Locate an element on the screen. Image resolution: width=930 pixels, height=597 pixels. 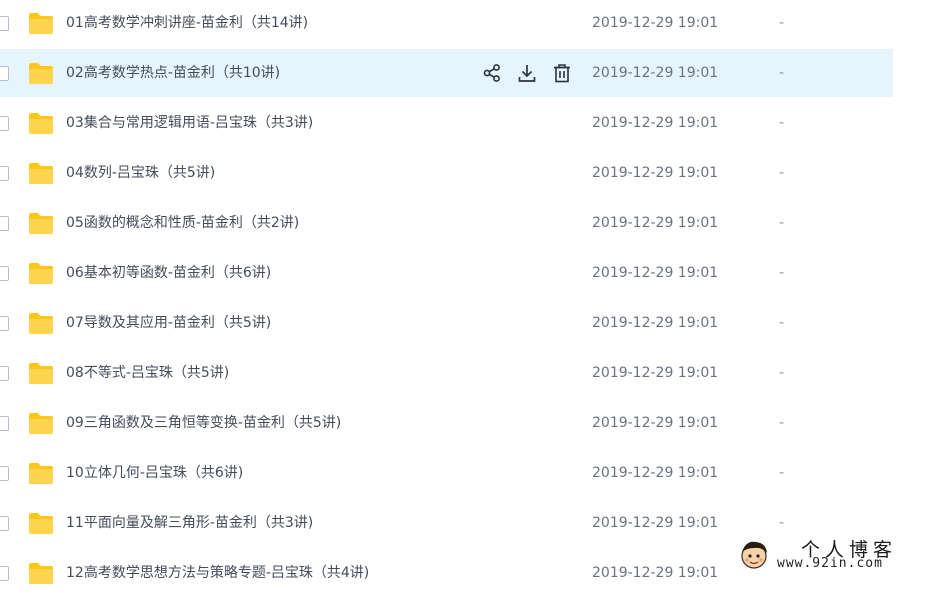
share-button is located at coordinates (492, 73).